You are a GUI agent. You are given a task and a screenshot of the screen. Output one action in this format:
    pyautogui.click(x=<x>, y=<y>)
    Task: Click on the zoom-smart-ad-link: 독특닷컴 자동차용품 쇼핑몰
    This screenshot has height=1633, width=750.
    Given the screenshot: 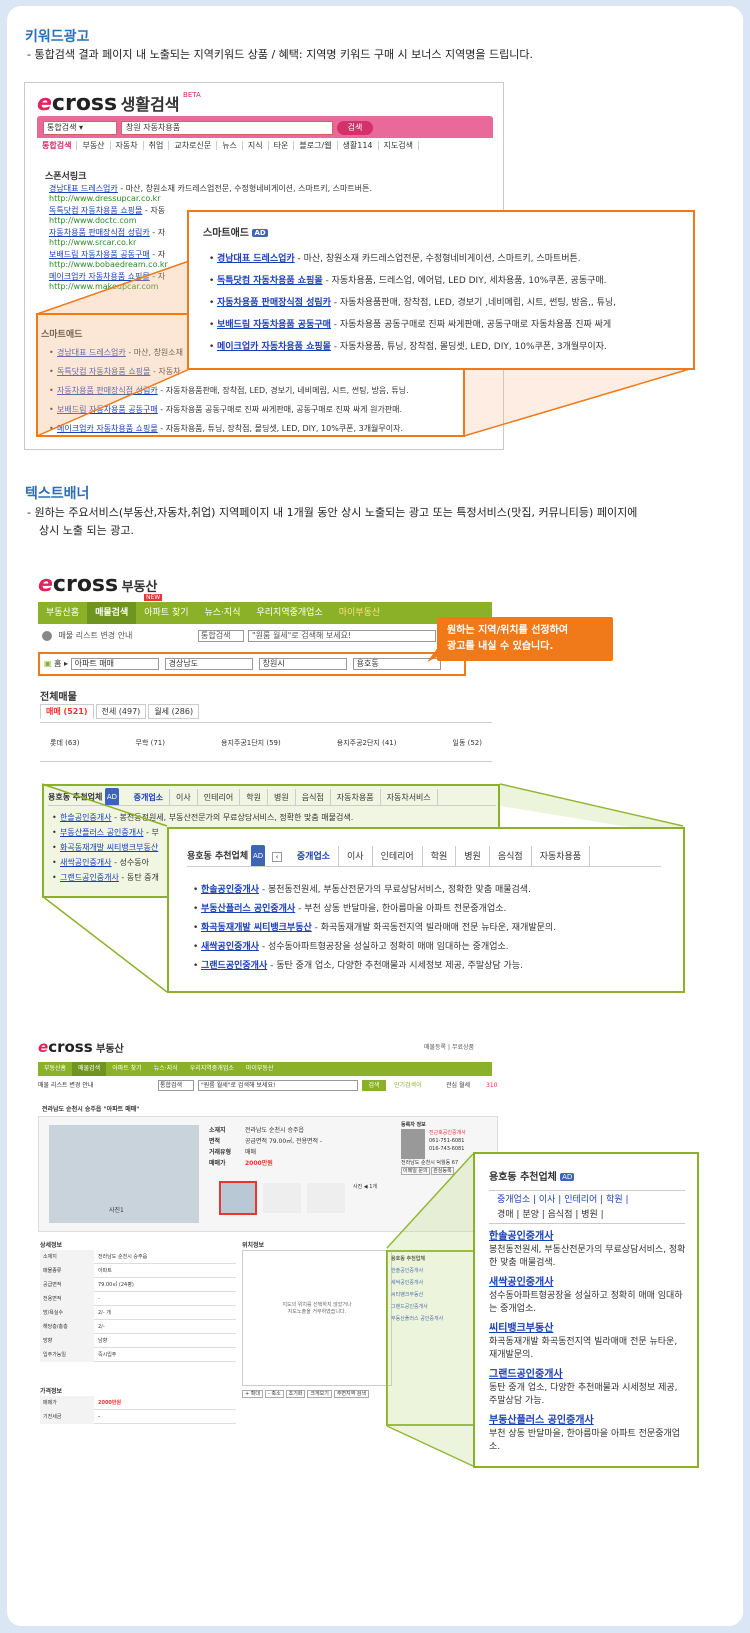 What is the action you would take?
    pyautogui.click(x=270, y=281)
    